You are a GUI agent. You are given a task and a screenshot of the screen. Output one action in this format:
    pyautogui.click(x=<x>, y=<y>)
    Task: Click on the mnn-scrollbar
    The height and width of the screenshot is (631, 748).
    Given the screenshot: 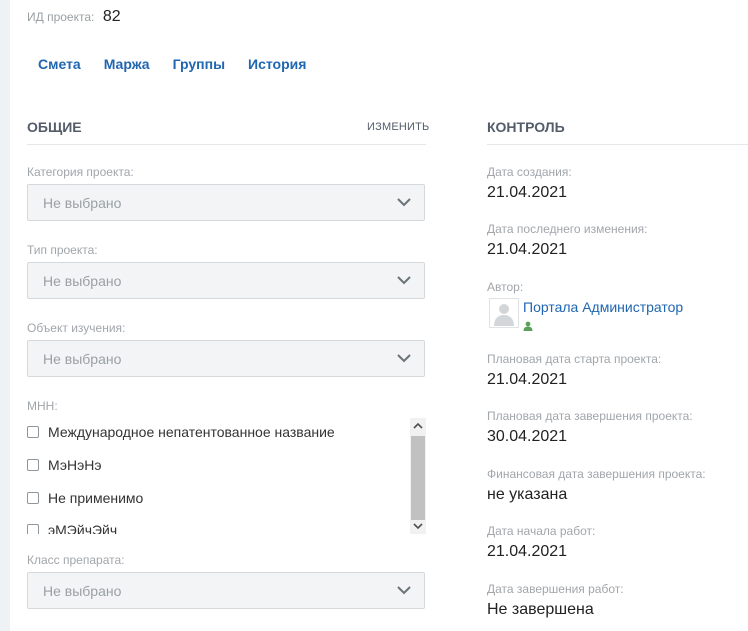 What is the action you would take?
    pyautogui.click(x=418, y=476)
    